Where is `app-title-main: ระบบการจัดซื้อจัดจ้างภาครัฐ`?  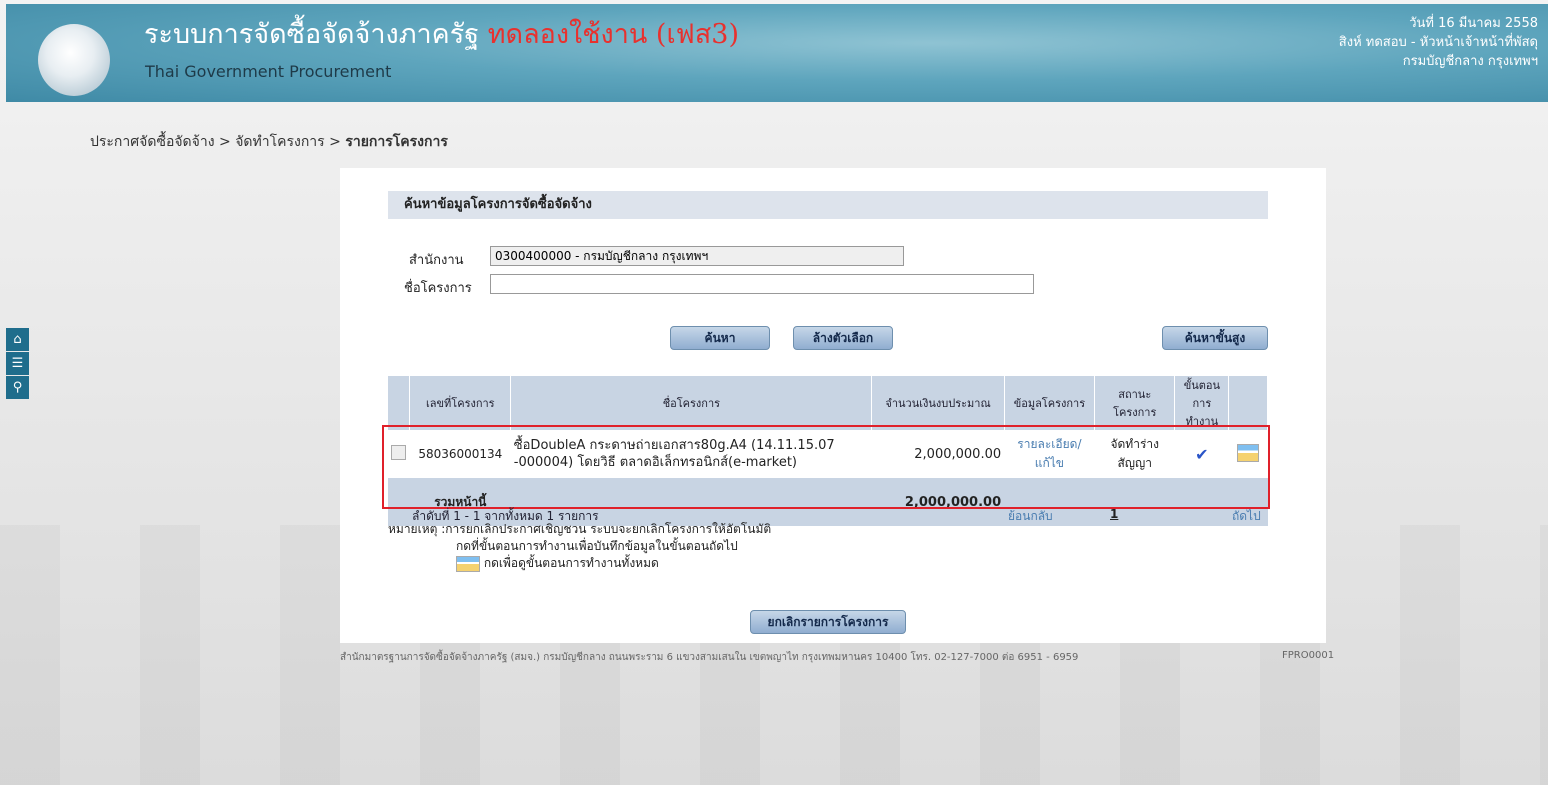
app-title-main: ระบบการจัดซื้อจัดจ้างภาครัฐ is located at coordinates (312, 34).